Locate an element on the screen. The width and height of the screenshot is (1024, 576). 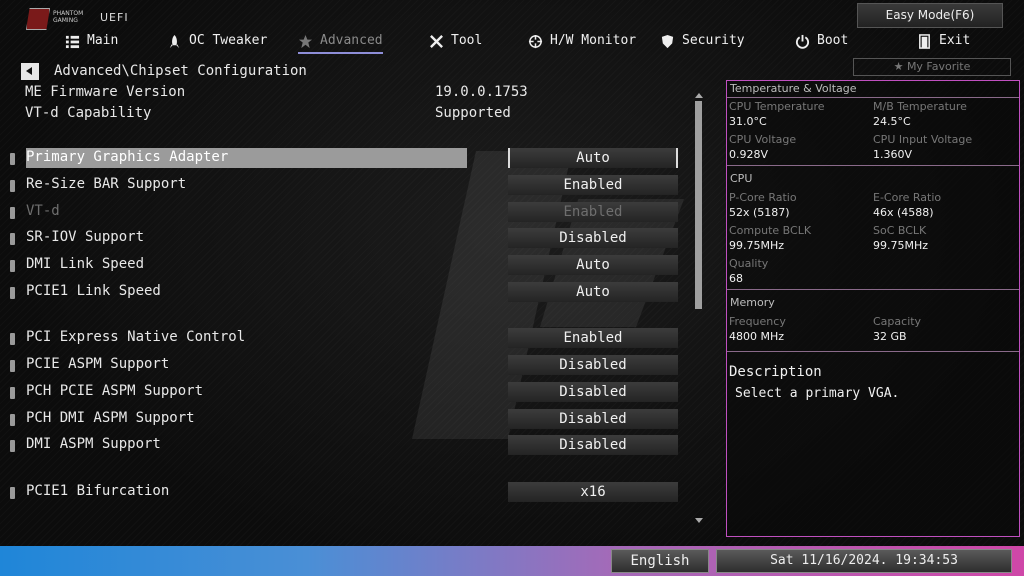
active-tab-underline is located at coordinates (340, 53).